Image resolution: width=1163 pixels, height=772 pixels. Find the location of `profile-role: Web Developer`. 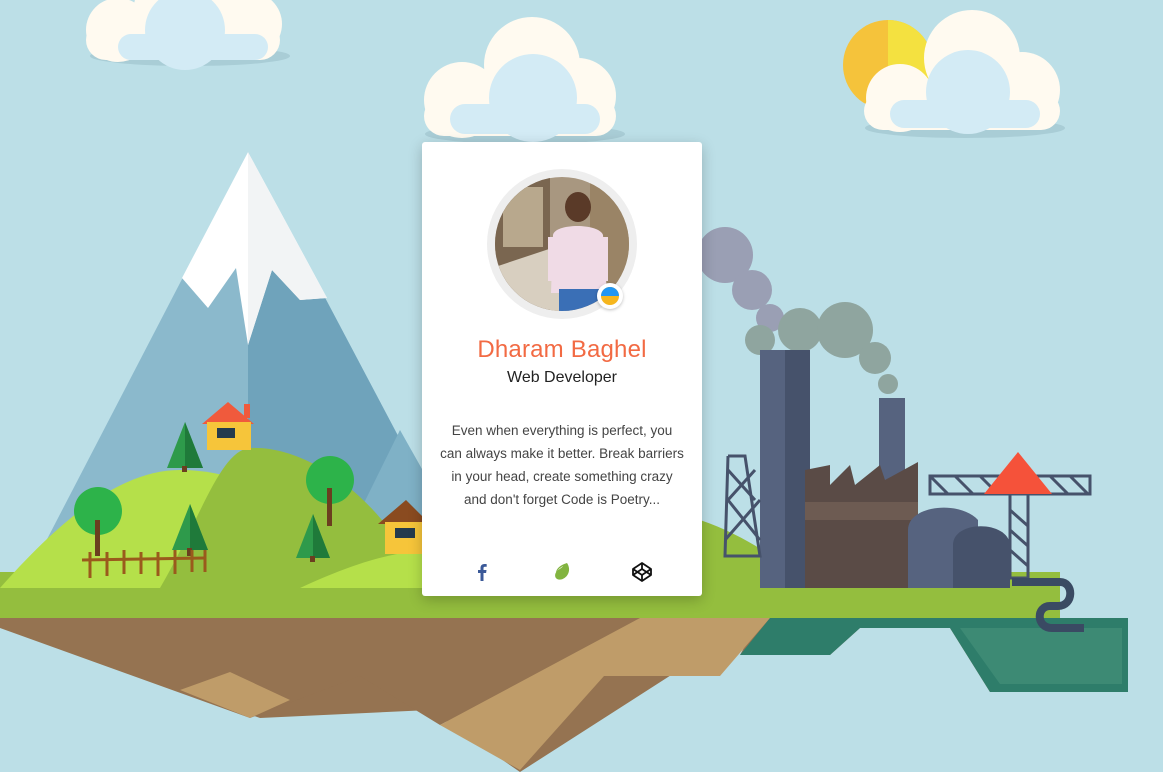

profile-role: Web Developer is located at coordinates (562, 377).